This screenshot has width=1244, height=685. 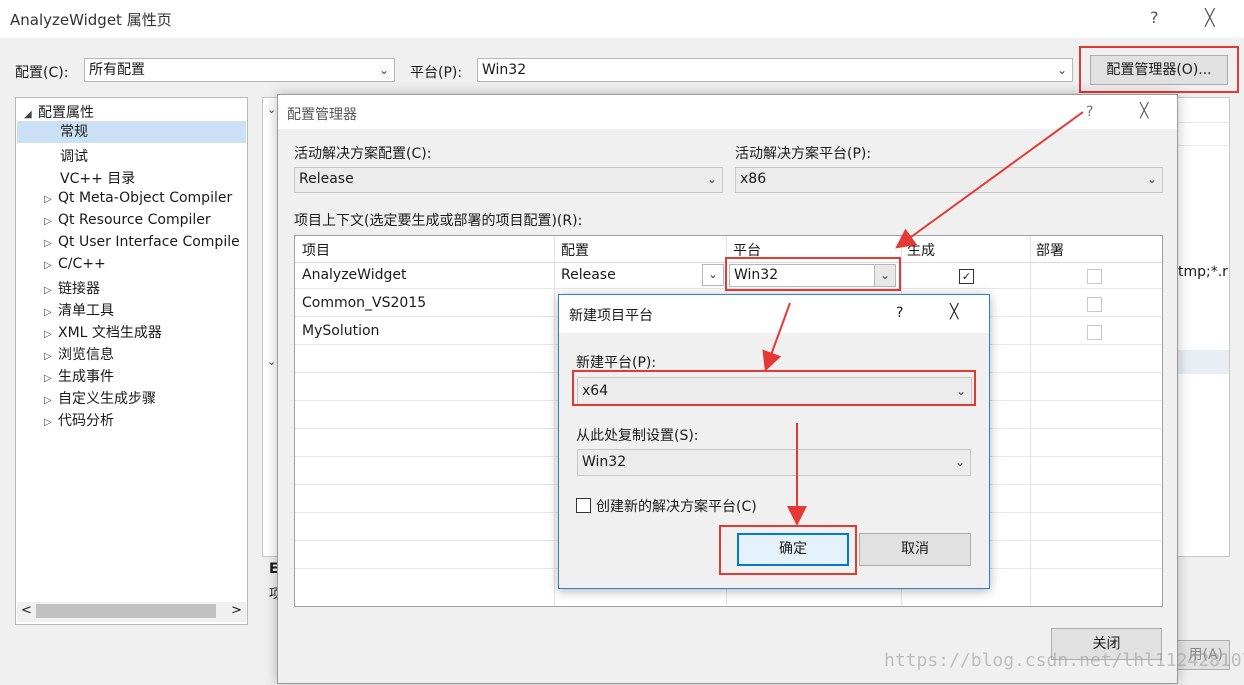 I want to click on arrow-to-platform, so click(x=989, y=180).